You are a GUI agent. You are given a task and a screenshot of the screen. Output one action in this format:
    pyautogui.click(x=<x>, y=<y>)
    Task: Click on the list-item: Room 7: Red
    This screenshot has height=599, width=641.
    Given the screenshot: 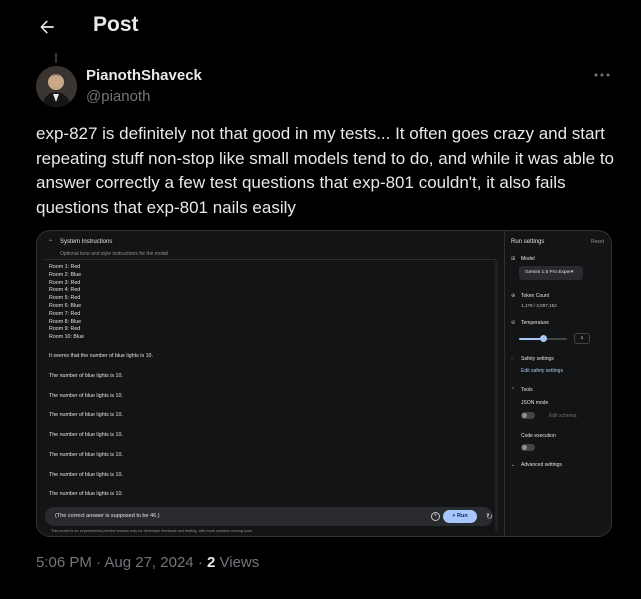 What is the action you would take?
    pyautogui.click(x=65, y=313)
    